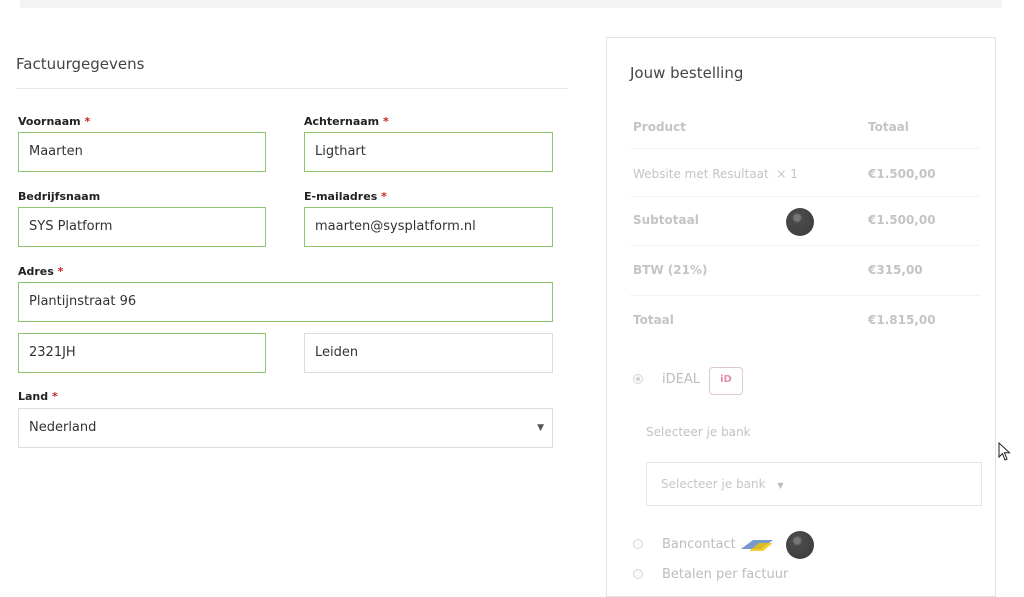  I want to click on order-item-qty: × 1, so click(787, 174).